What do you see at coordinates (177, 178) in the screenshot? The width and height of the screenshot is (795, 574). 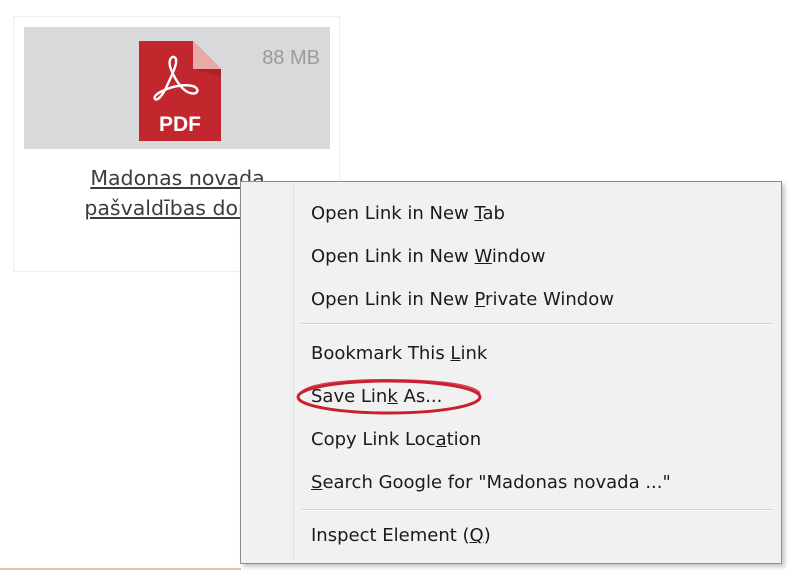 I see `file-link-line1: Madonas novada` at bounding box center [177, 178].